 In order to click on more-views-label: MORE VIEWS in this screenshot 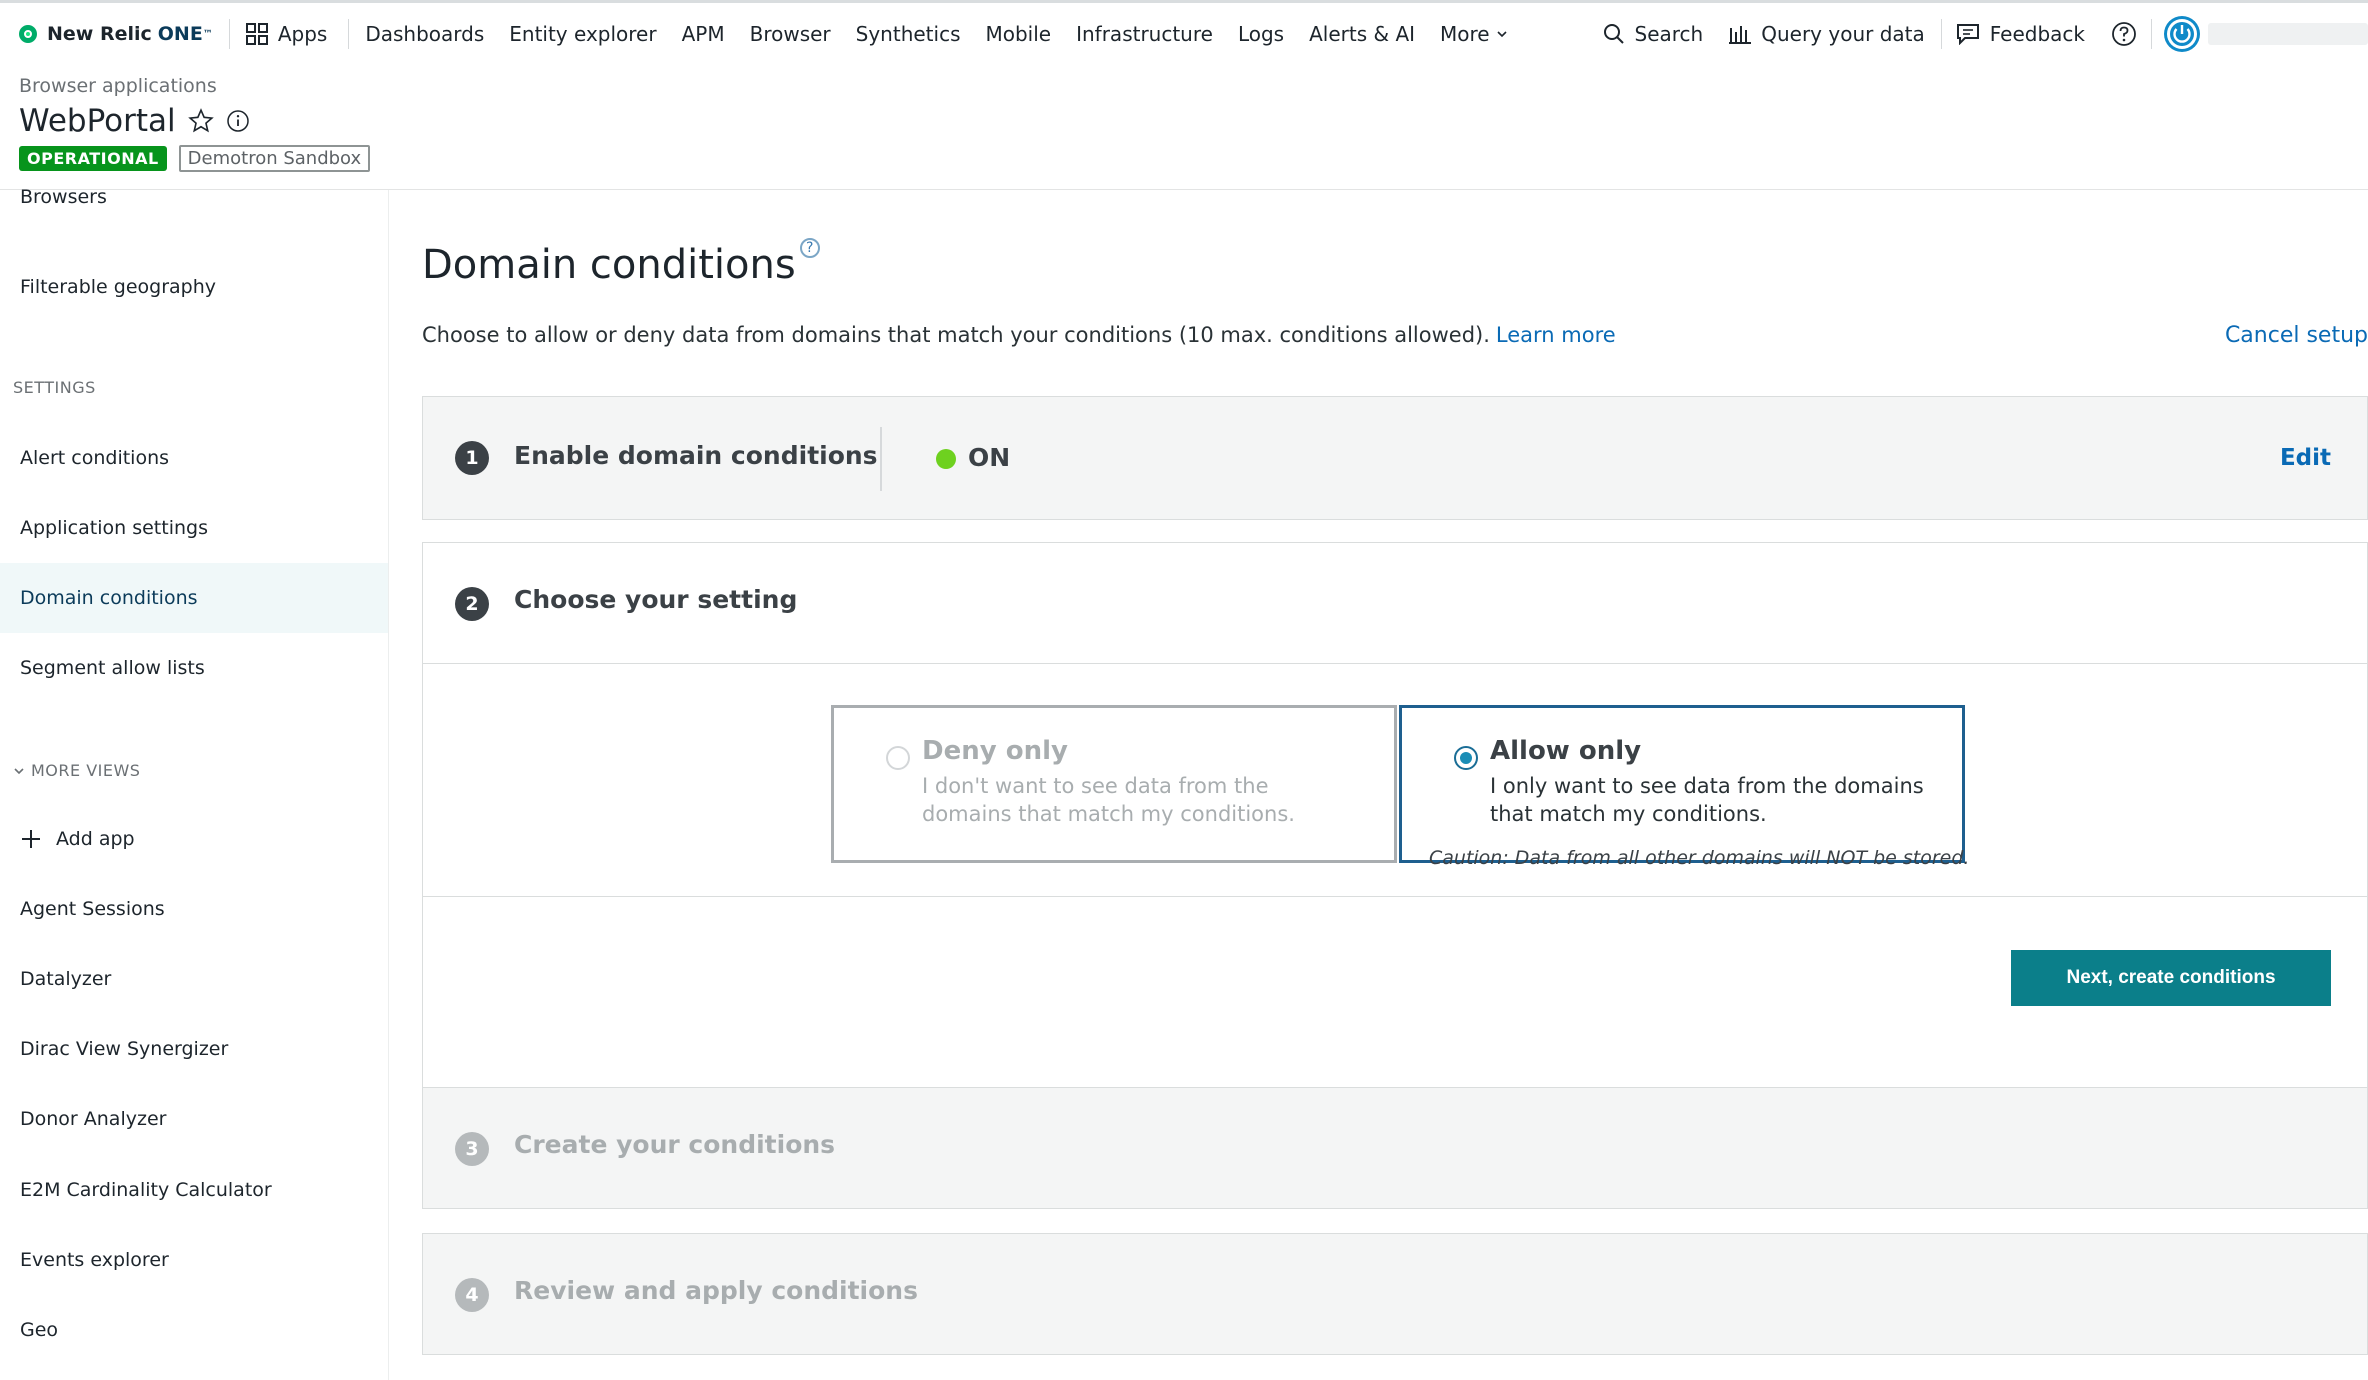, I will do `click(86, 770)`.